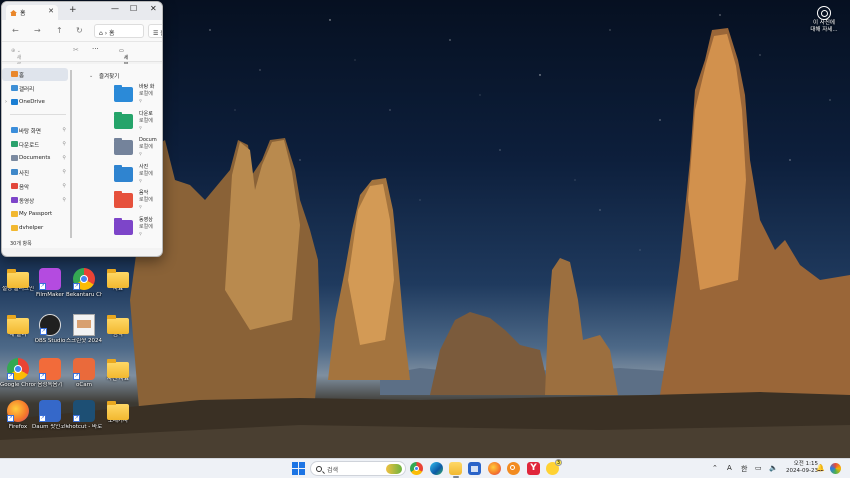 This screenshot has width=850, height=478. What do you see at coordinates (15, 30) in the screenshot?
I see `back-arrow-icon: ←` at bounding box center [15, 30].